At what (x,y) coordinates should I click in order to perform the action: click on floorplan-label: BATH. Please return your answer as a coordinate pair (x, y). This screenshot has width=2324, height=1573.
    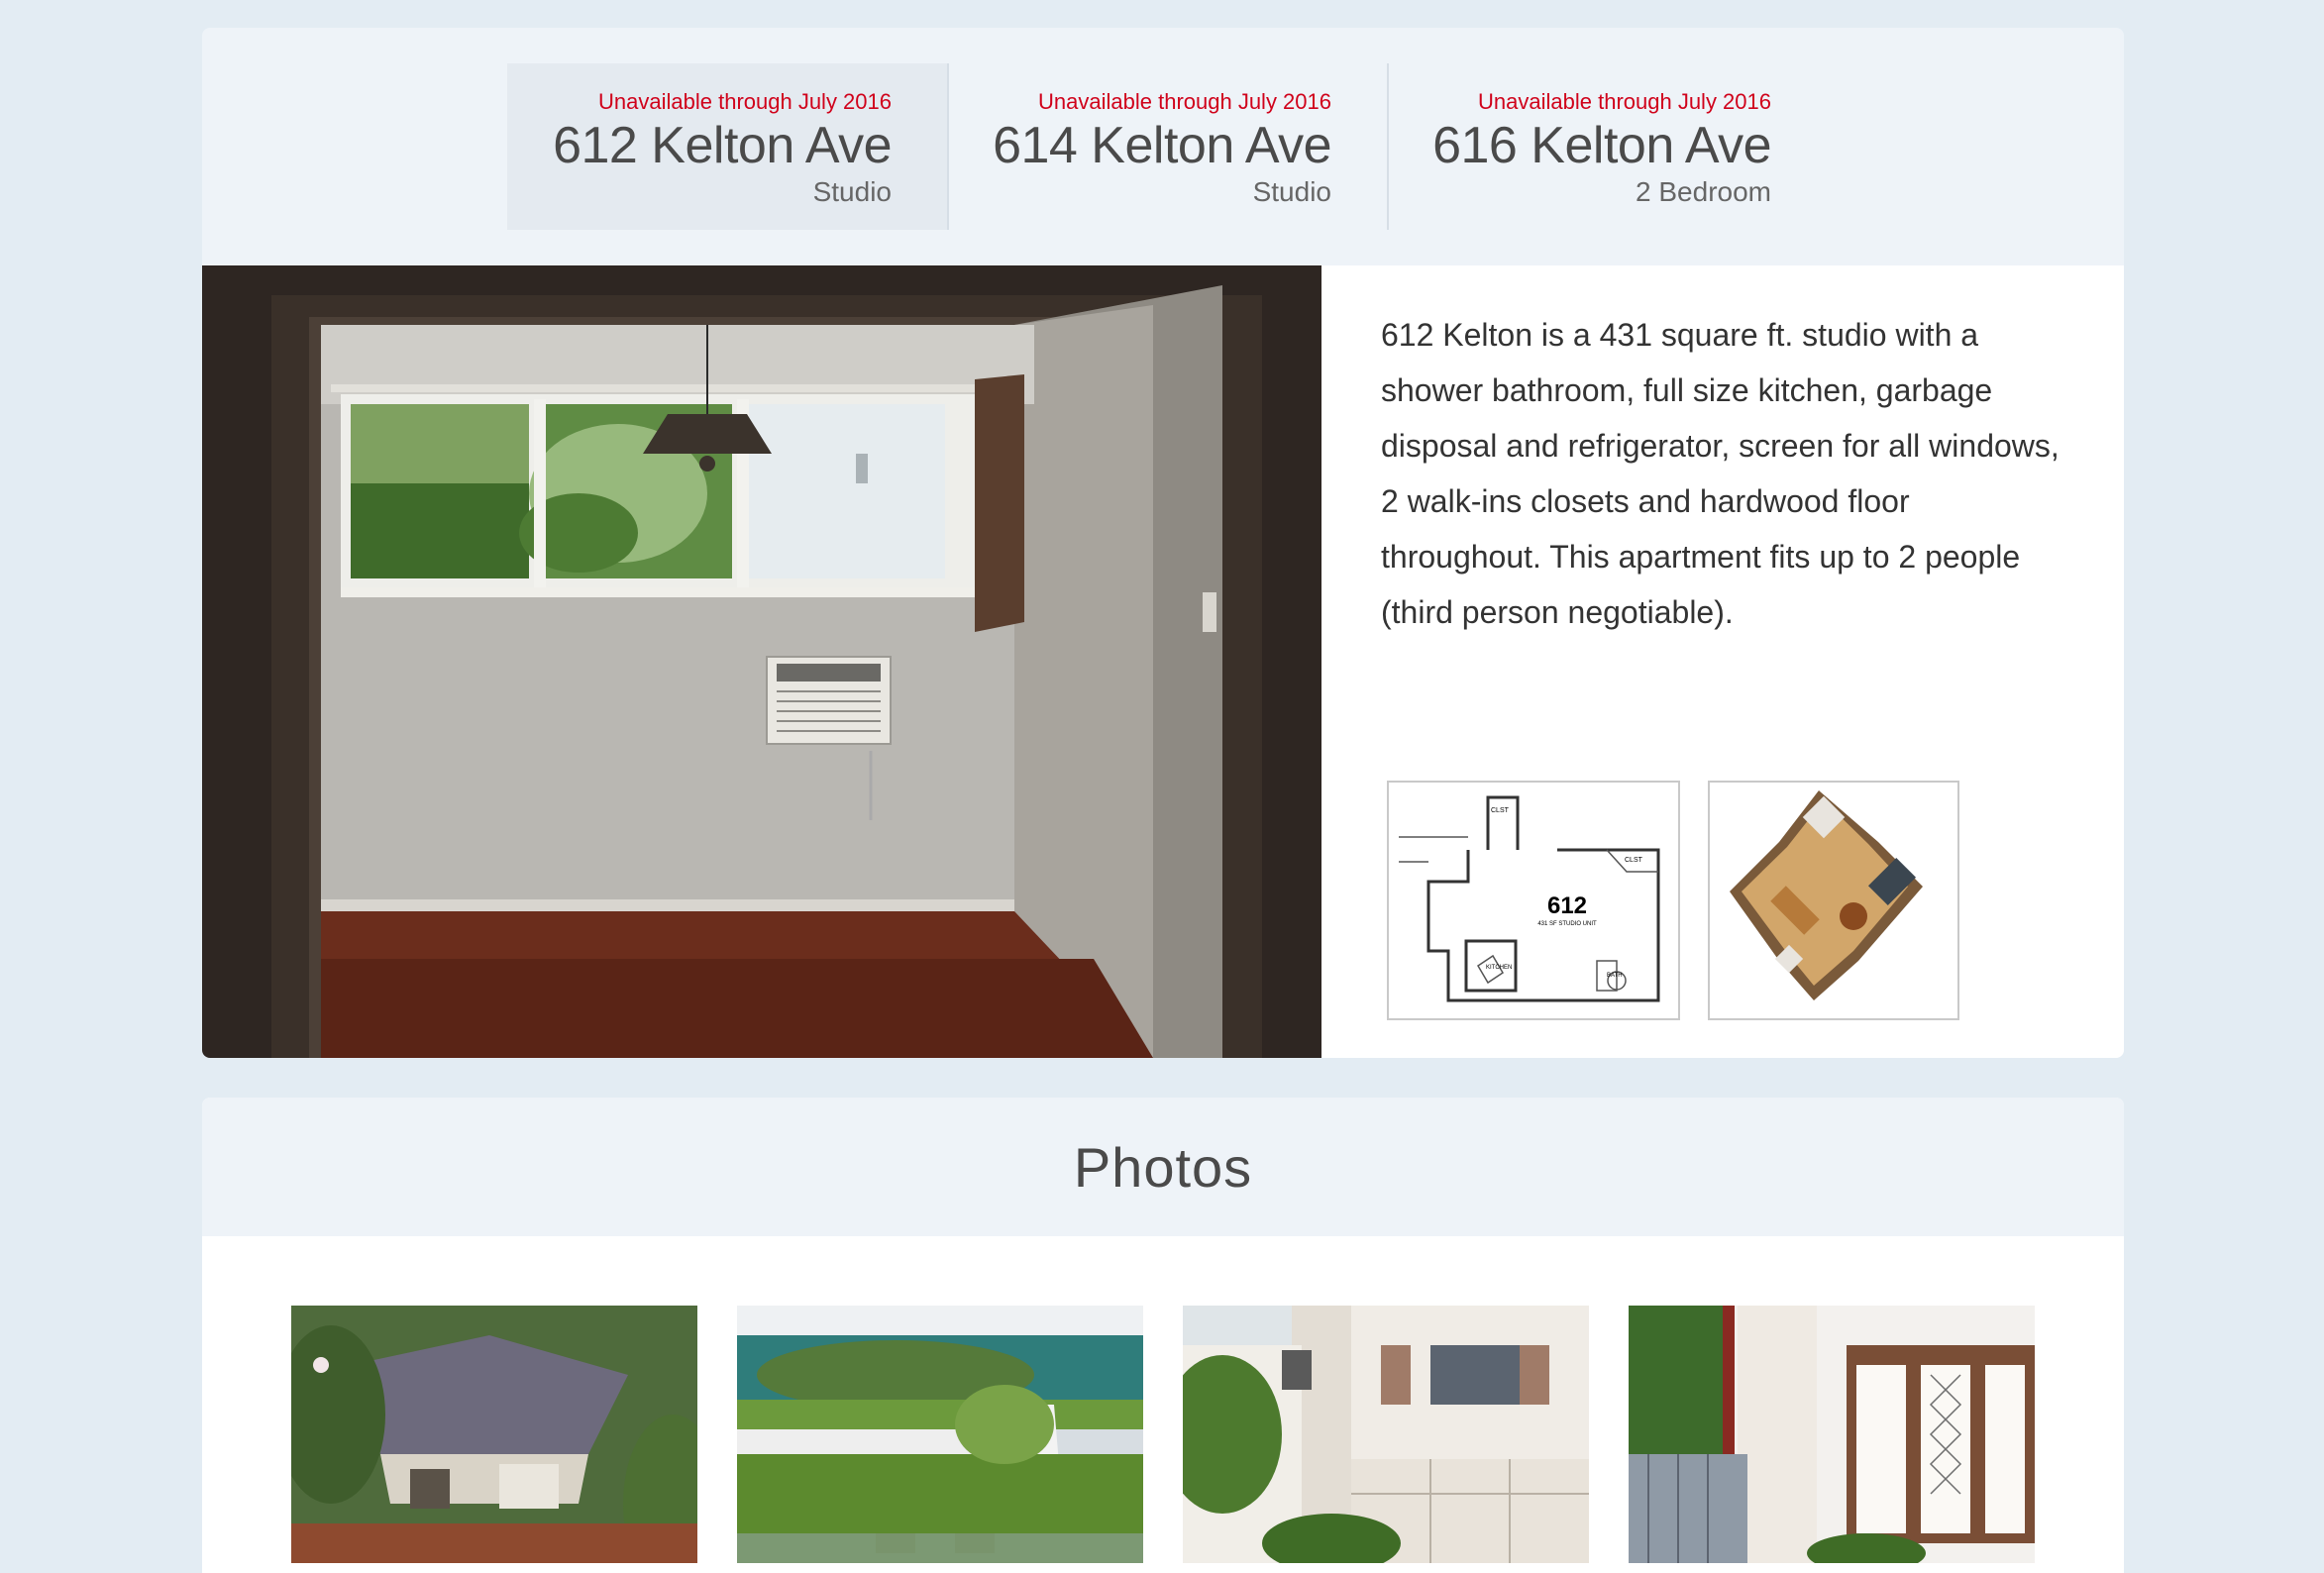
    Looking at the image, I should click on (1615, 976).